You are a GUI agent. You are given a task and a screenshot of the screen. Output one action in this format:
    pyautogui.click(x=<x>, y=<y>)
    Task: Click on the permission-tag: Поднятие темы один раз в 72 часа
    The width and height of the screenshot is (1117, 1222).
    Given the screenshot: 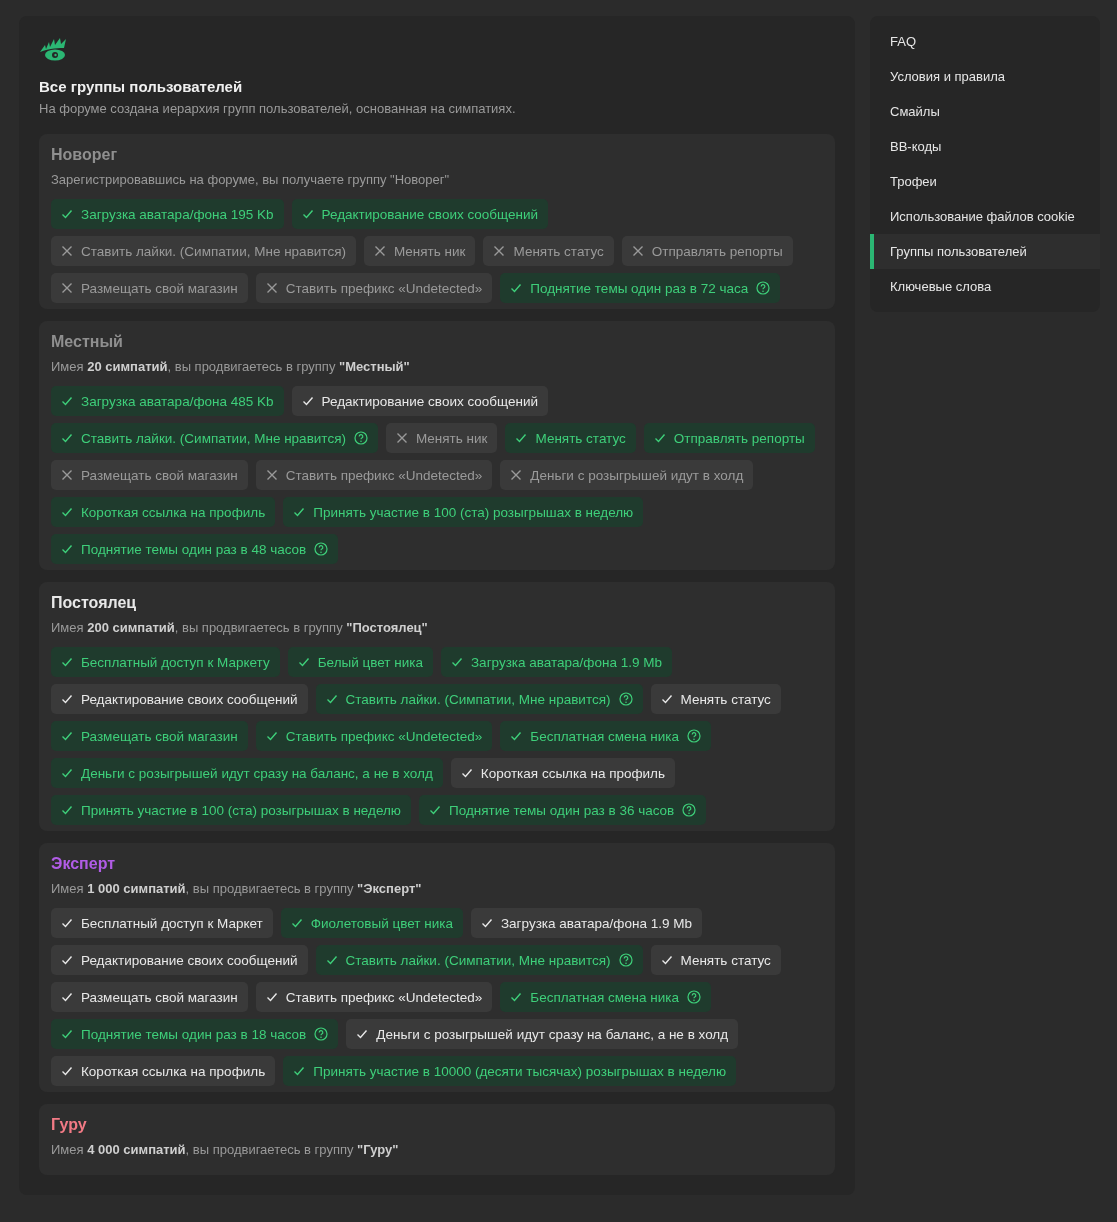 What is the action you would take?
    pyautogui.click(x=640, y=288)
    